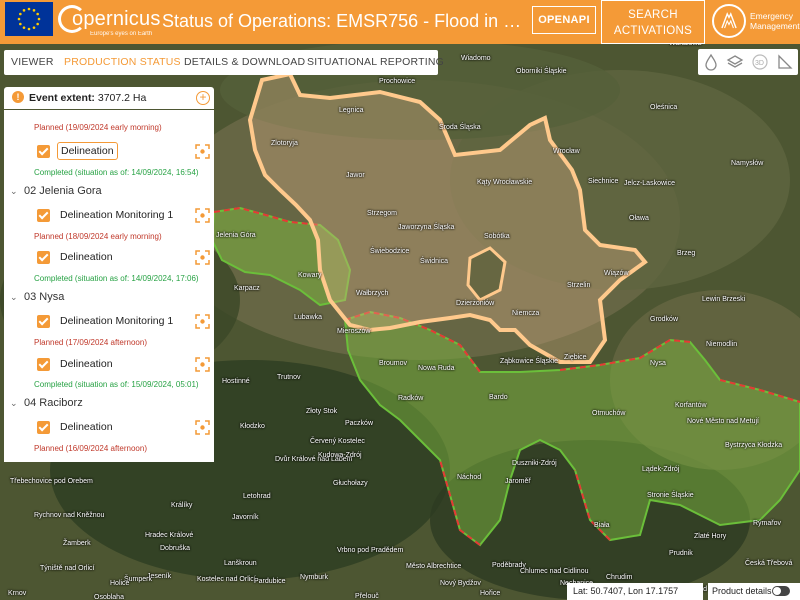 The width and height of the screenshot is (800, 600). Describe the element at coordinates (90, 342) in the screenshot. I see `planned-status-text: Planned (17/09/2024 afternoon)` at that location.